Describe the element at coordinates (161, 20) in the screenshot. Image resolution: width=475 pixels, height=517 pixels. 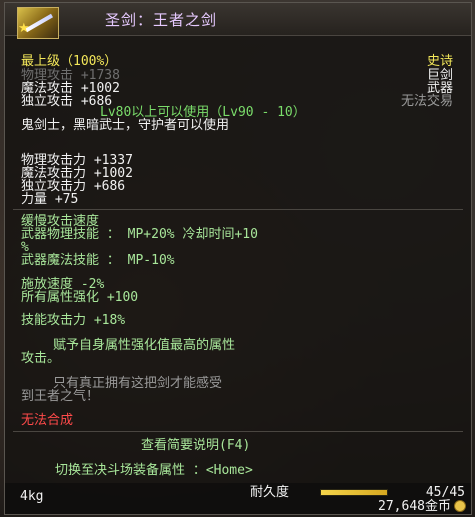
I see `item-name: 圣剑：王者之剑` at that location.